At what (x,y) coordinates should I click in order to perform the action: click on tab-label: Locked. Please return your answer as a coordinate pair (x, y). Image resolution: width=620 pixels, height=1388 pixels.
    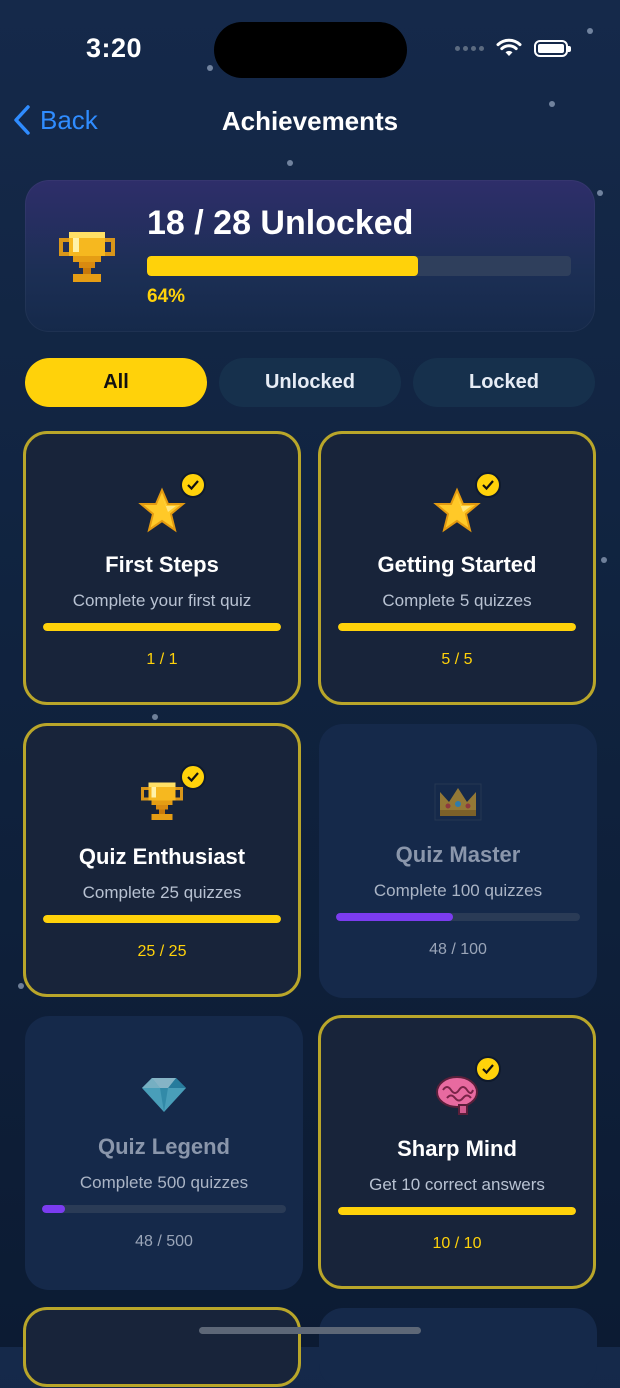
    Looking at the image, I should click on (504, 382).